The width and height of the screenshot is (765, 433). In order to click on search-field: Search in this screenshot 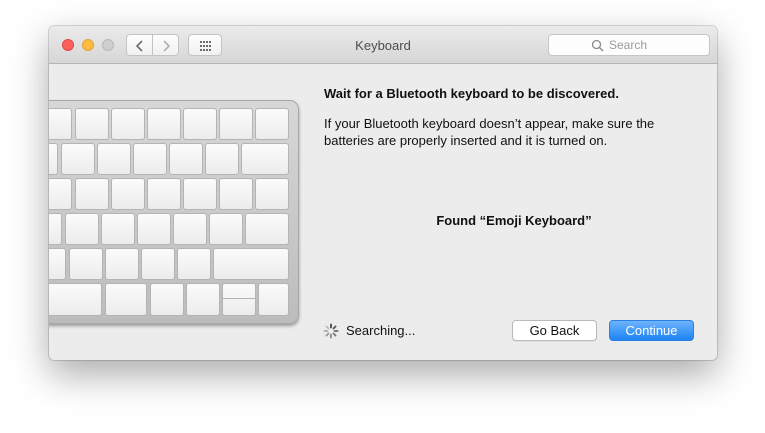, I will do `click(629, 45)`.